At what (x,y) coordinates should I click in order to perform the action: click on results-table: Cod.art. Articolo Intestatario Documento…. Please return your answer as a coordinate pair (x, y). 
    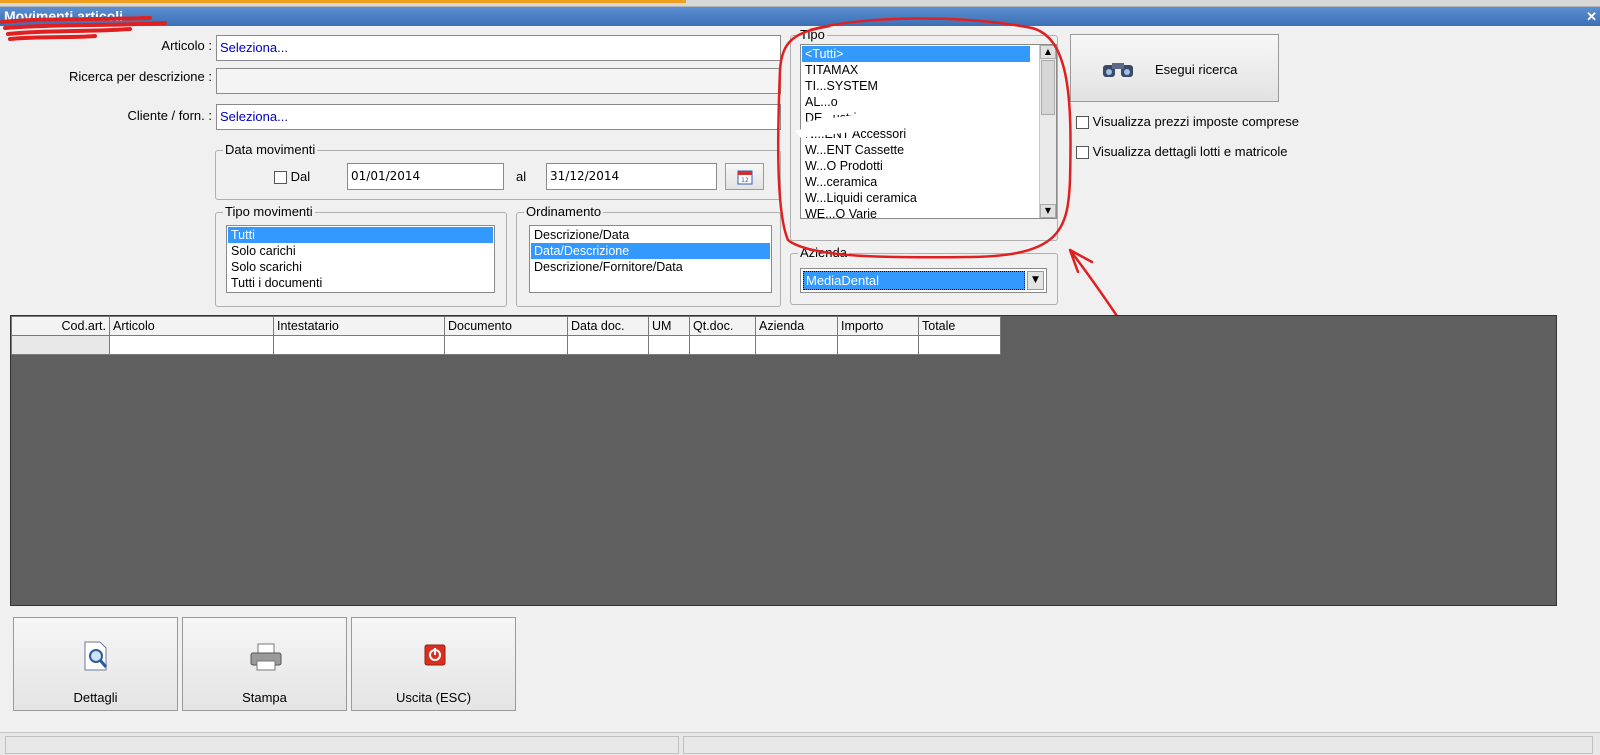
    Looking at the image, I should click on (506, 335).